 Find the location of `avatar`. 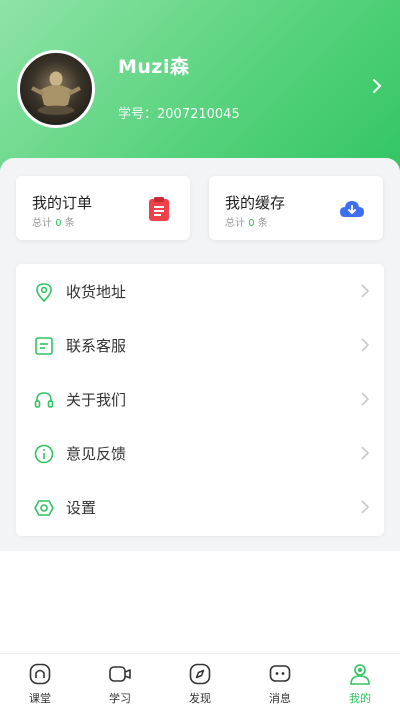

avatar is located at coordinates (56, 89).